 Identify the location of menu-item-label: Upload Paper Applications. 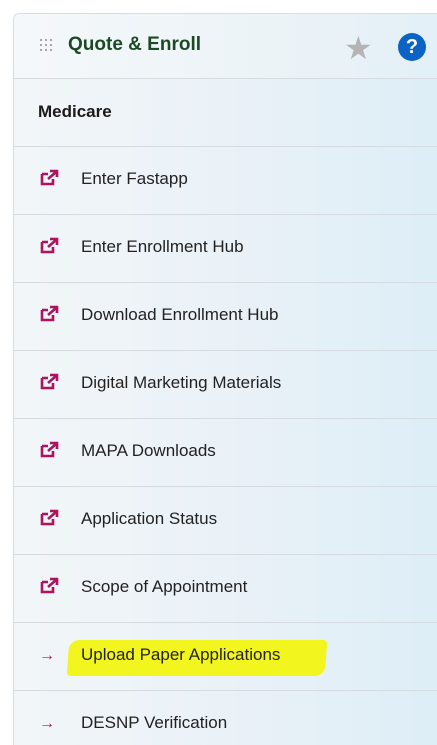
(181, 654).